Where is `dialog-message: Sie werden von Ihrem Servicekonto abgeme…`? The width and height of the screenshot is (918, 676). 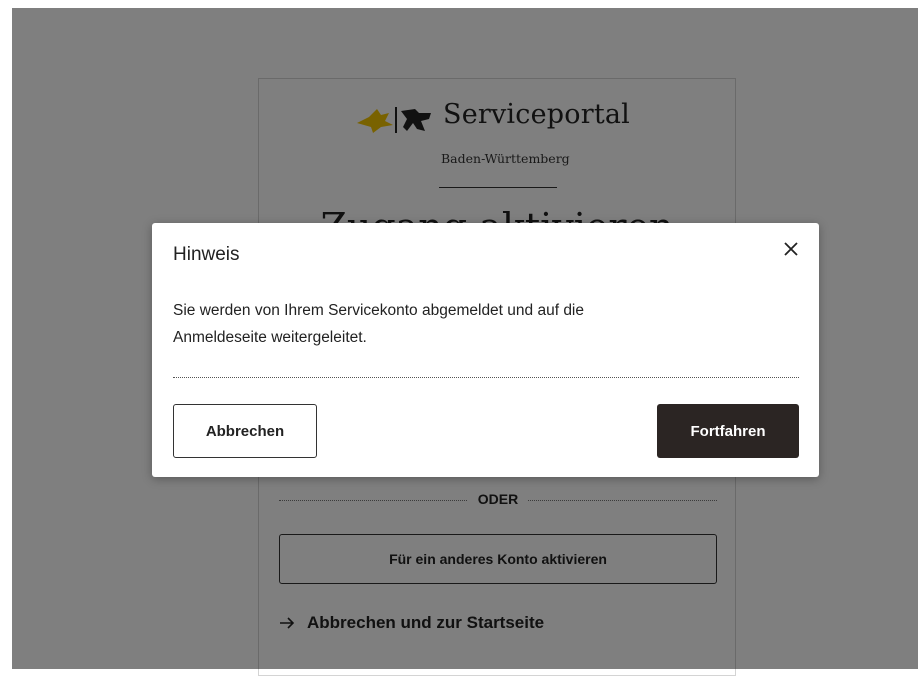
dialog-message: Sie werden von Ihrem Servicekonto abgeme… is located at coordinates (473, 324).